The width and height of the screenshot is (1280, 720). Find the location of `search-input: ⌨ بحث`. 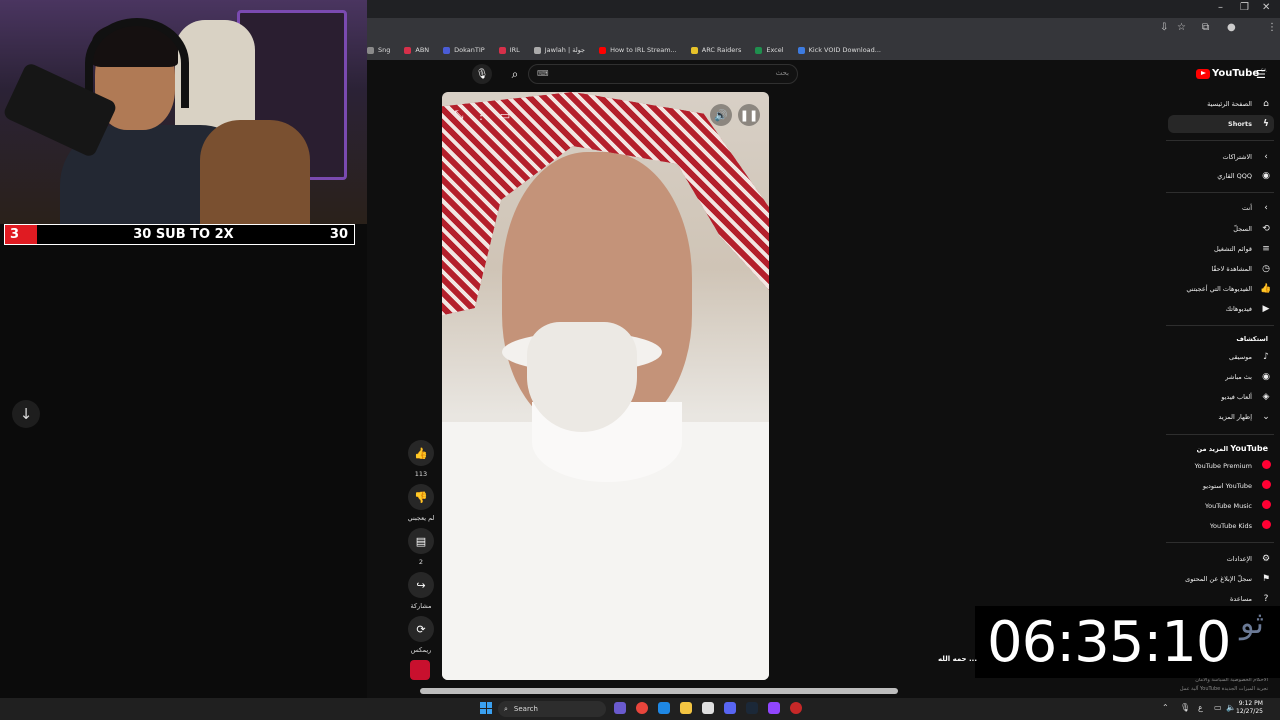

search-input: ⌨ بحث is located at coordinates (663, 74).